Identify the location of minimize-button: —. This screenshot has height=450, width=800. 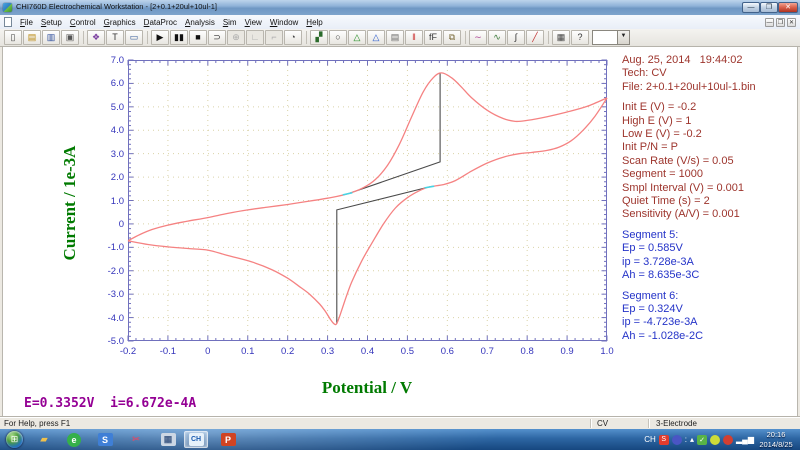
(751, 7).